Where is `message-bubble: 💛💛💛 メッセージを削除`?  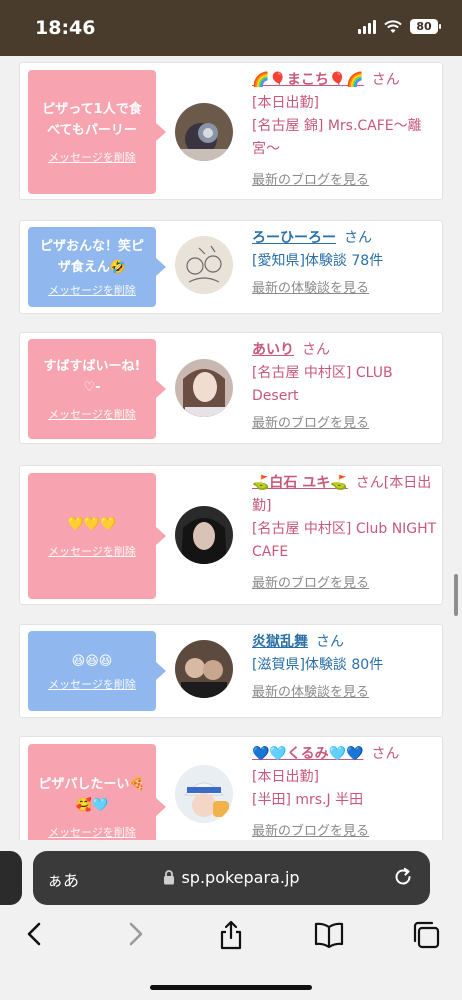
message-bubble: 💛💛💛 メッセージを削除 is located at coordinates (97, 536).